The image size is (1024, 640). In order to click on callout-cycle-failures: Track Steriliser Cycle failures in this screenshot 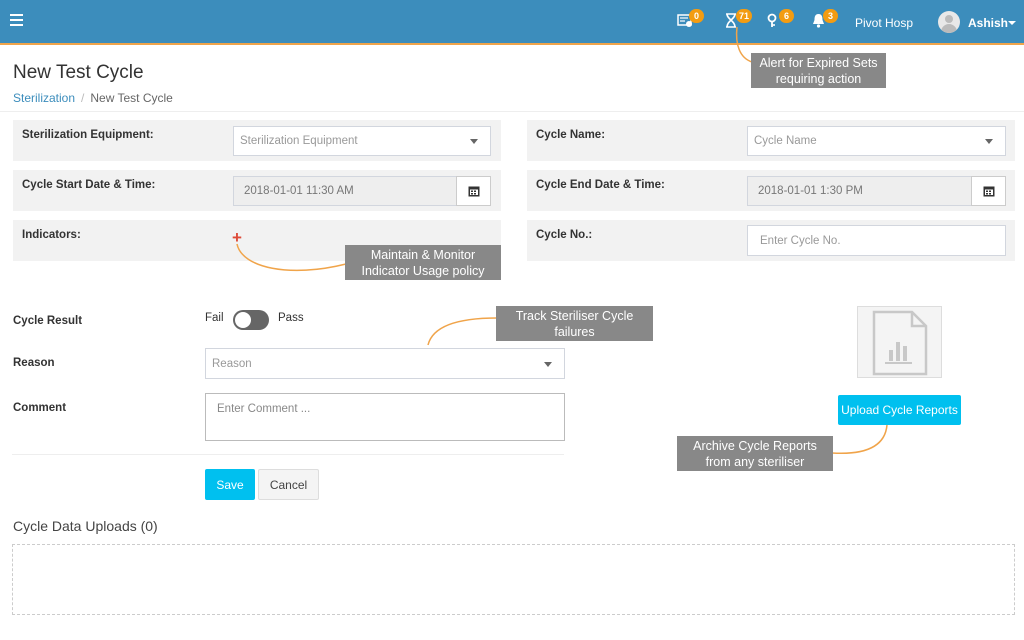, I will do `click(574, 323)`.